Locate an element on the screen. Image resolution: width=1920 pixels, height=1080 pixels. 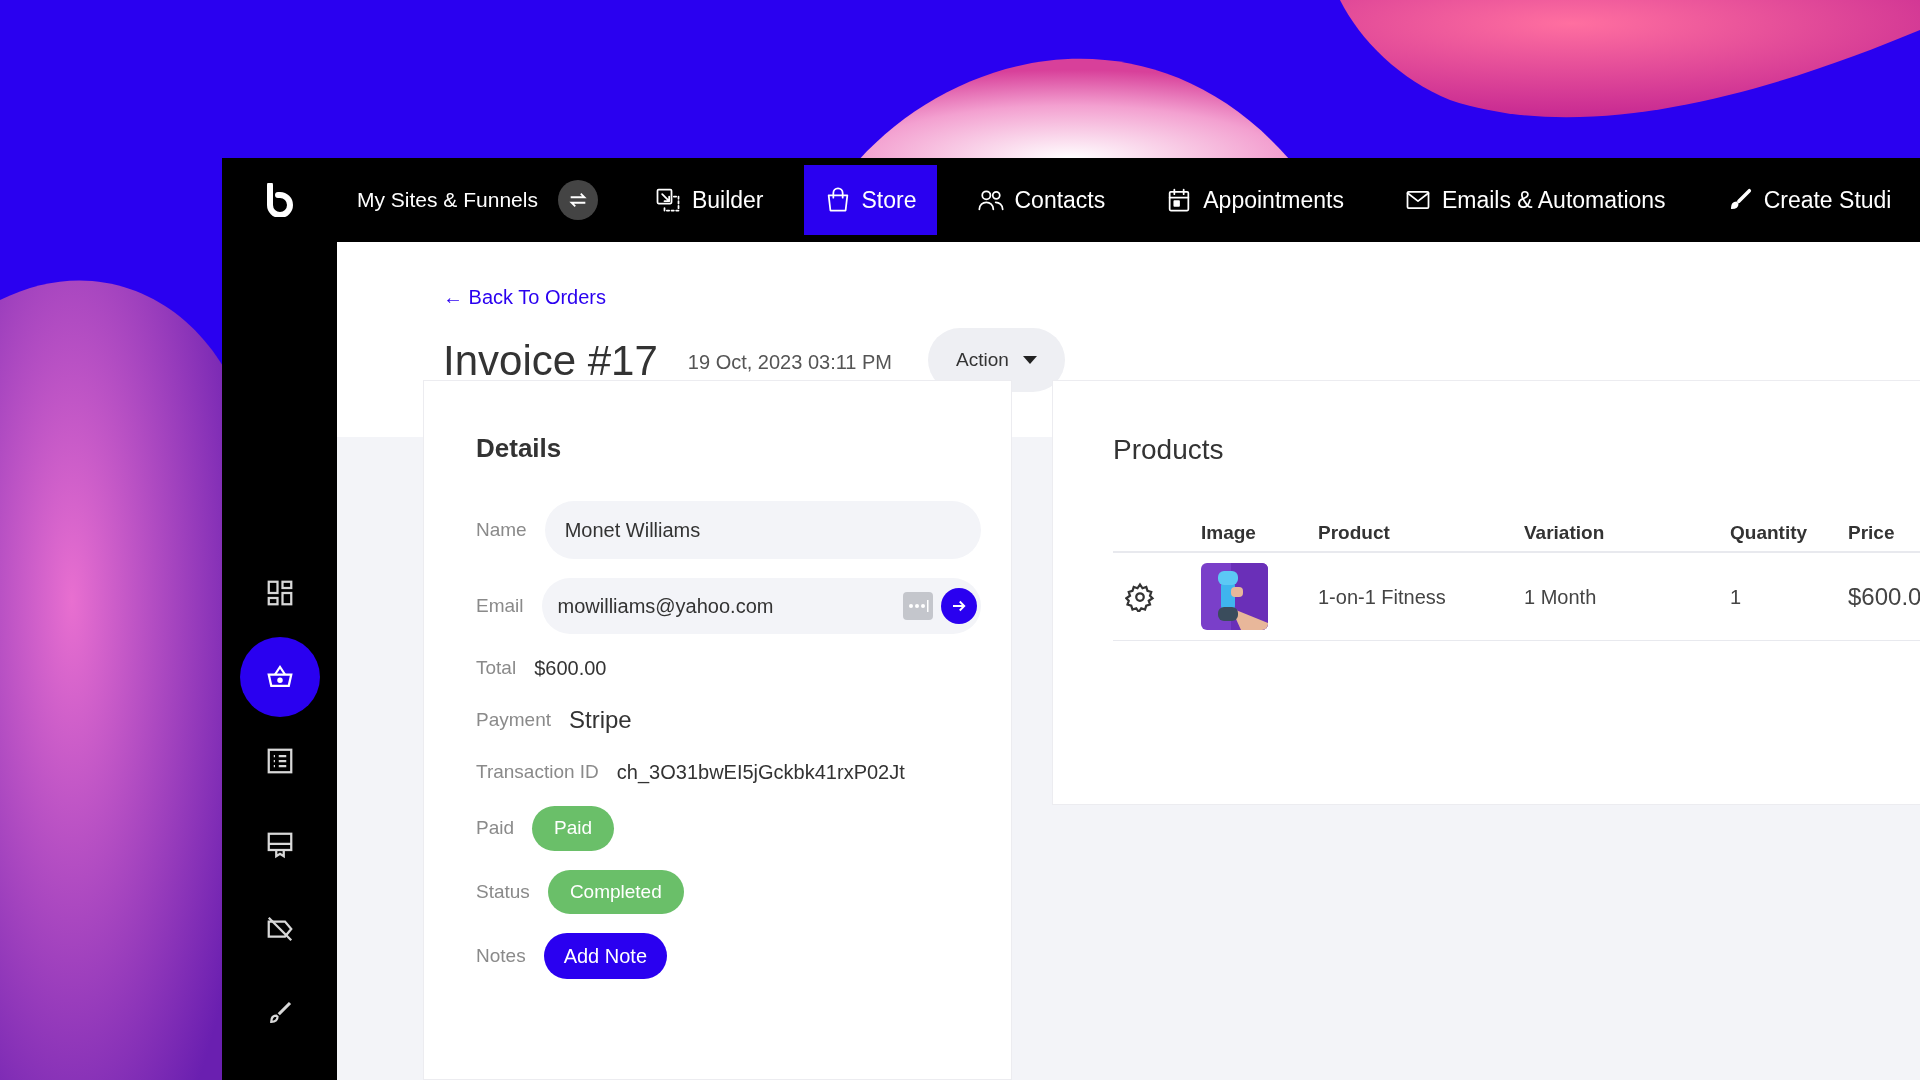
invoice-date: 19 Oct, 2023 03:11 PM is located at coordinates (790, 362).